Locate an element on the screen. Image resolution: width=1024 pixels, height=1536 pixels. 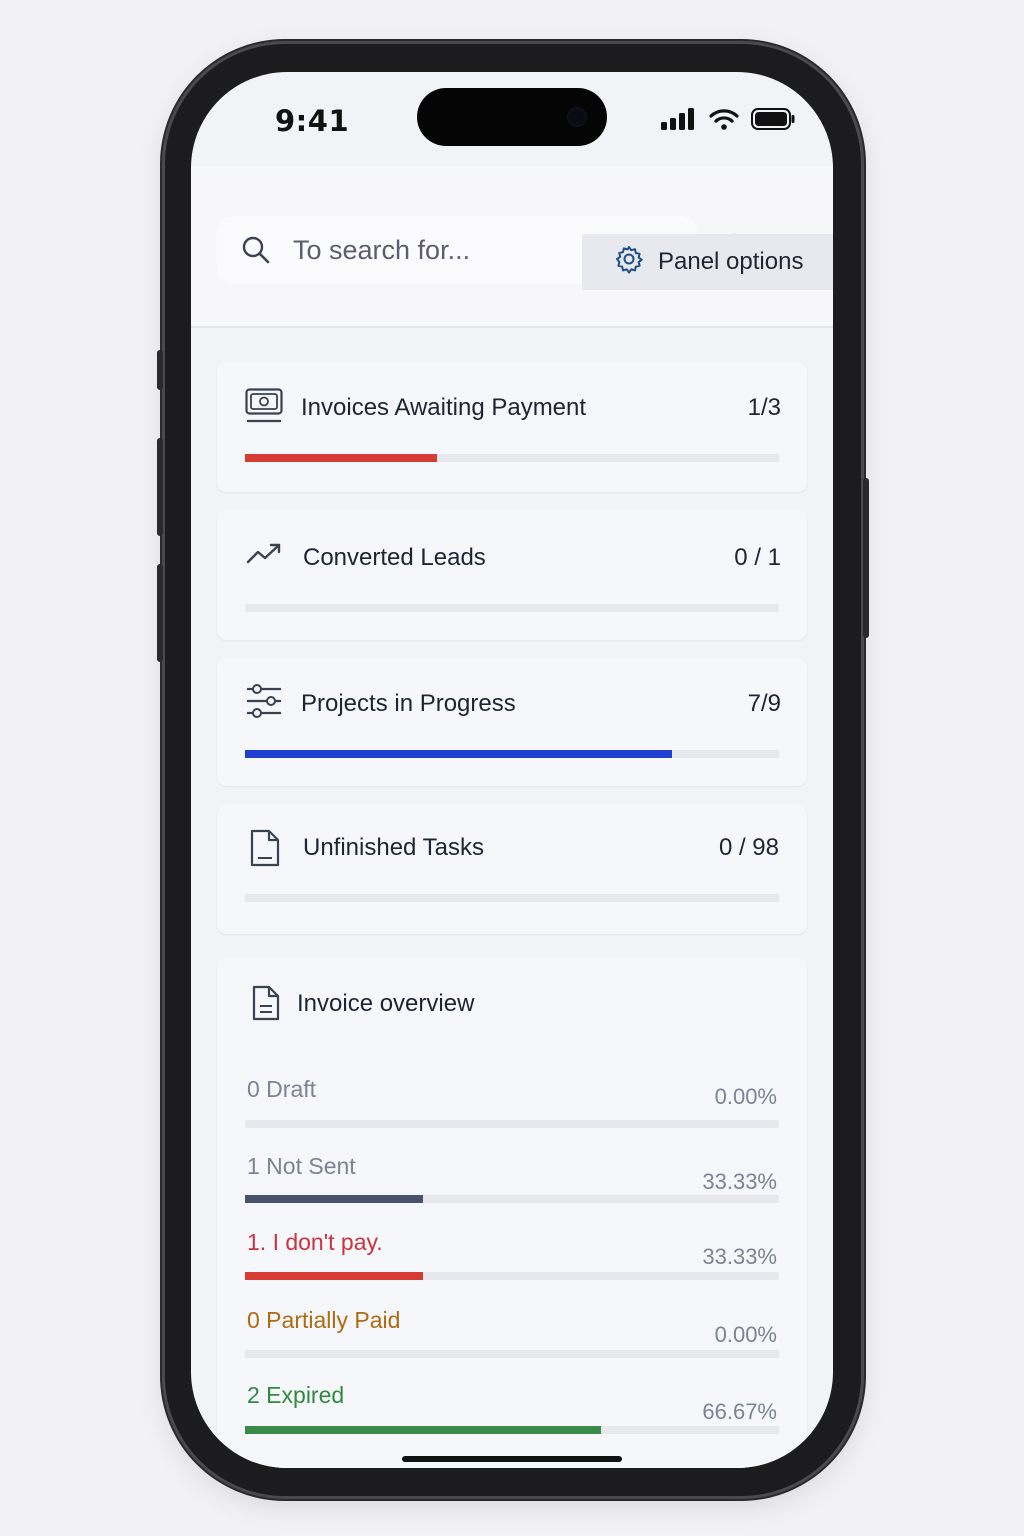
side-button is located at coordinates (160, 370).